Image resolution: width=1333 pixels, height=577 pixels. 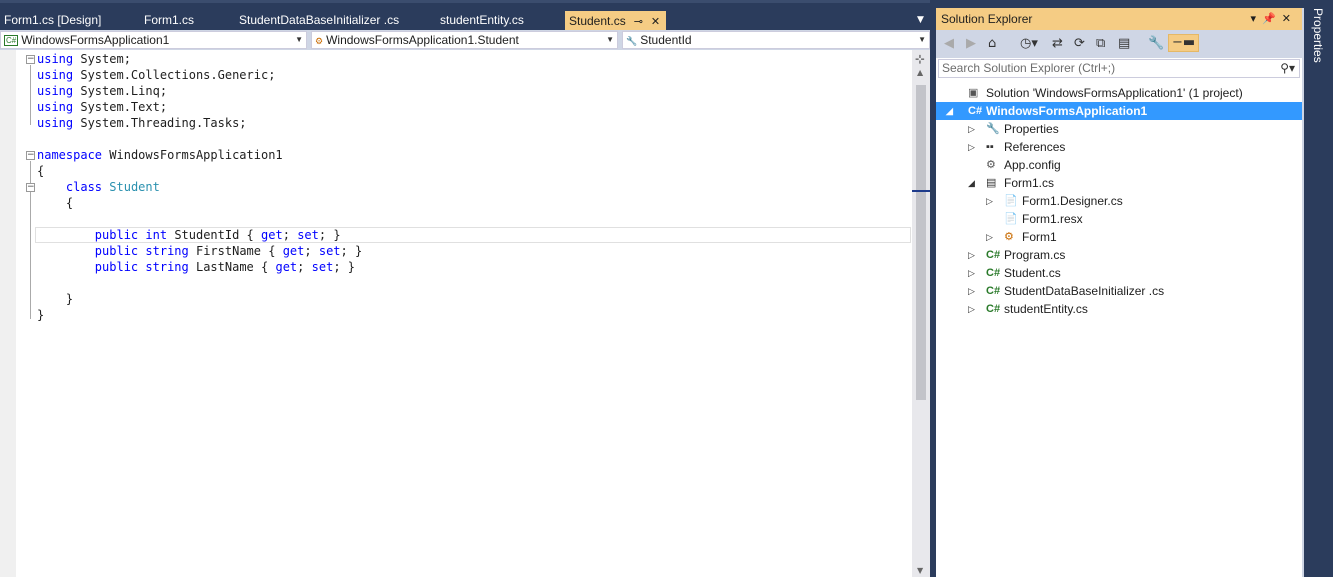 What do you see at coordinates (301, 267) in the screenshot?
I see `code-token: ;` at bounding box center [301, 267].